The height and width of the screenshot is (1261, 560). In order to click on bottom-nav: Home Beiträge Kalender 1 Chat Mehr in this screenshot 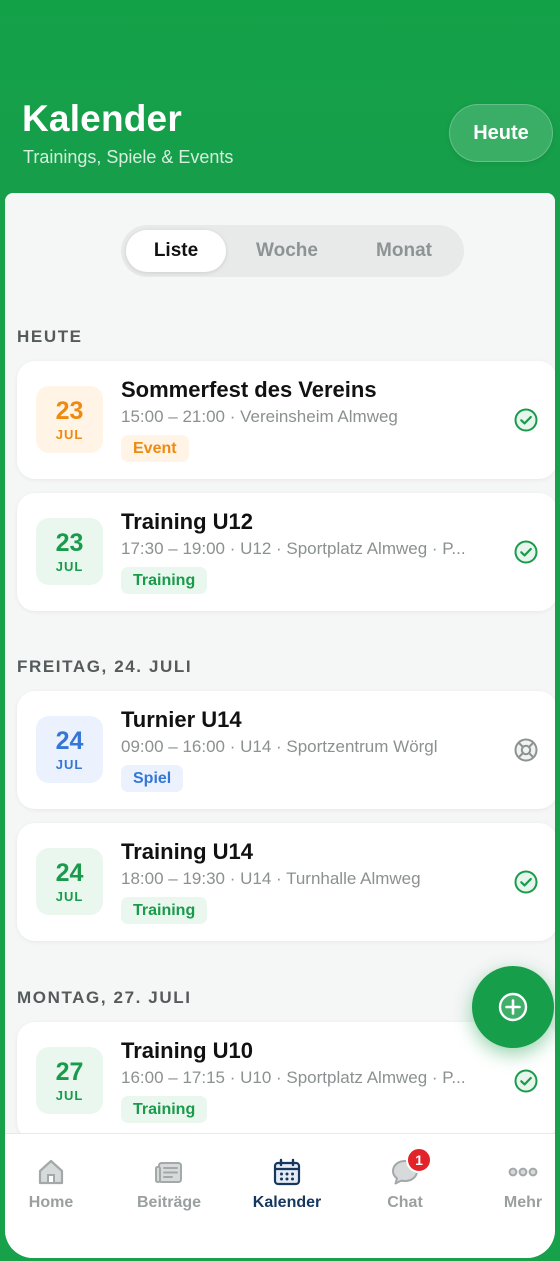, I will do `click(280, 1195)`.